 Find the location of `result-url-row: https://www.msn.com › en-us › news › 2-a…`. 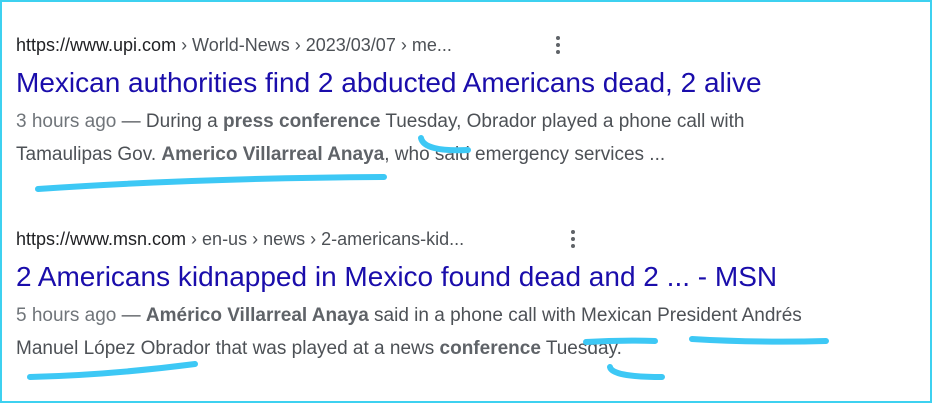

result-url-row: https://www.msn.com › en-us › news › 2-a… is located at coordinates (456, 239).